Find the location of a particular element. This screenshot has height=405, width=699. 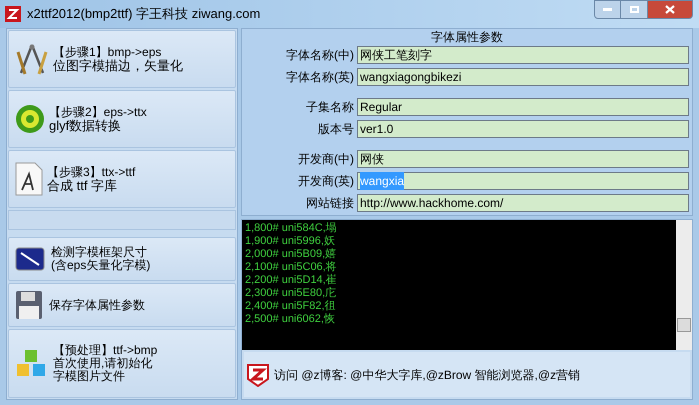

flower-disc-icon is located at coordinates (30, 119).